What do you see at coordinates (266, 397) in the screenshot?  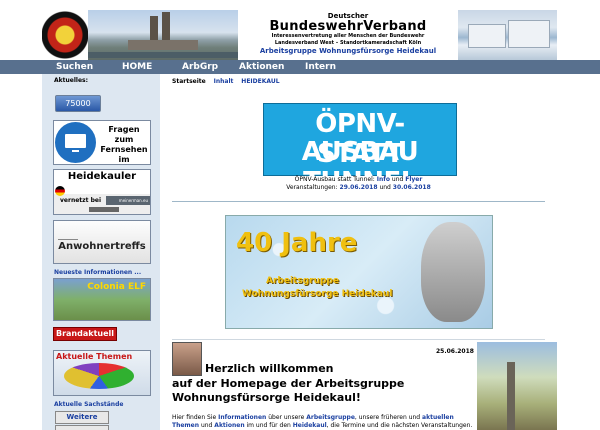 I see `welcome-subtitle-2: Wohnungsfürsorge Heidekaul!` at bounding box center [266, 397].